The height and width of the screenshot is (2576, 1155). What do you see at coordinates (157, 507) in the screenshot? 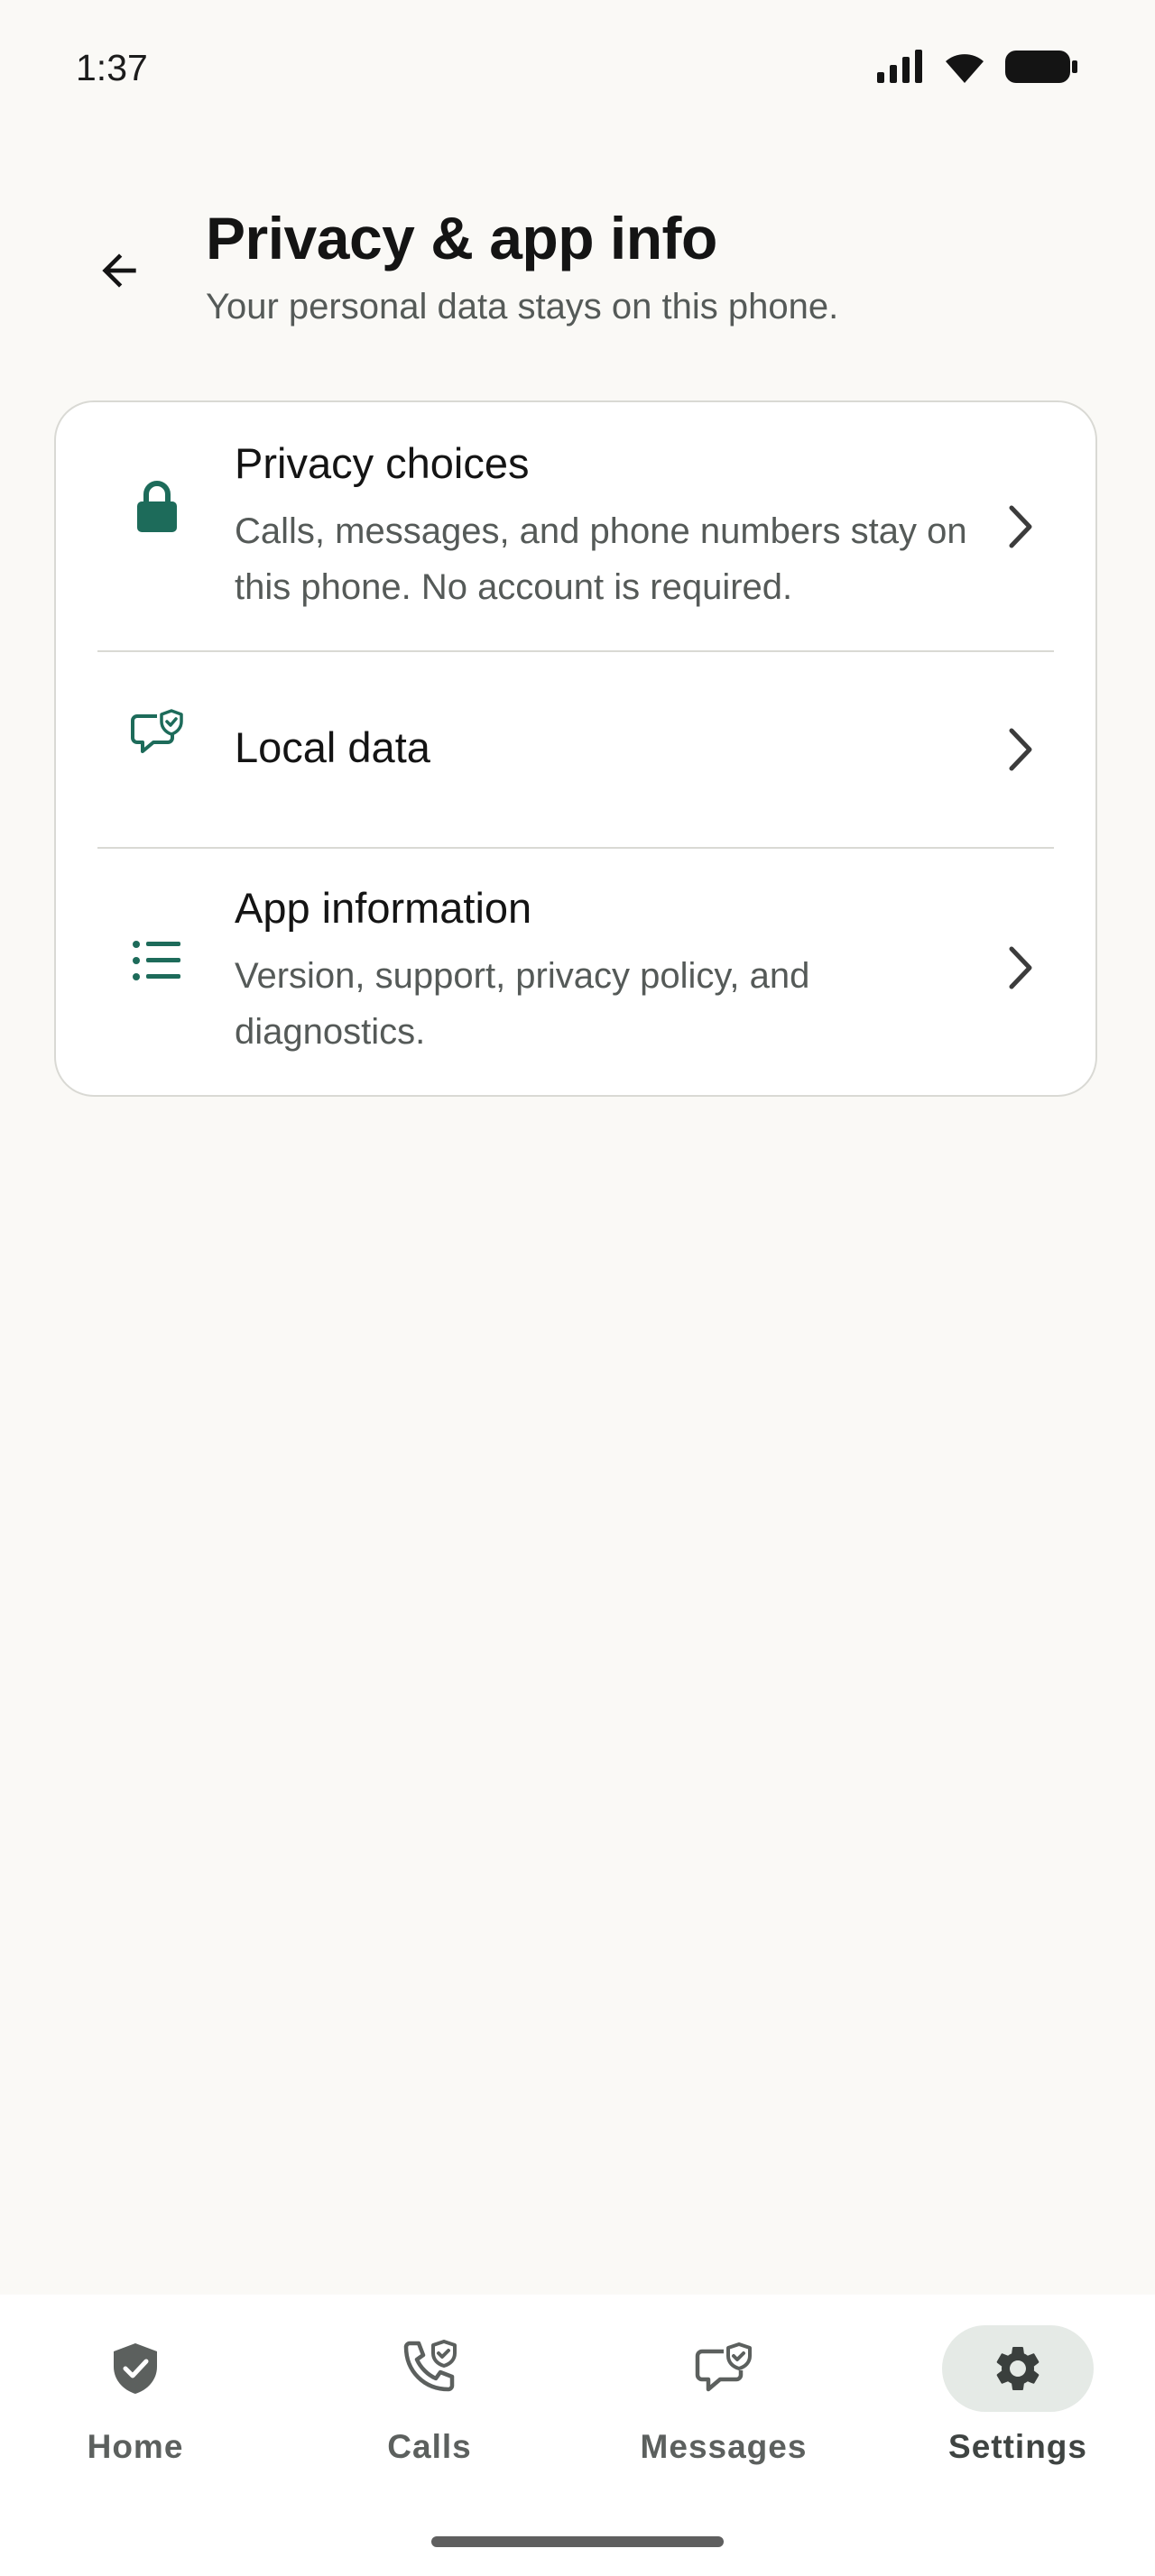
I see `lock-icon` at bounding box center [157, 507].